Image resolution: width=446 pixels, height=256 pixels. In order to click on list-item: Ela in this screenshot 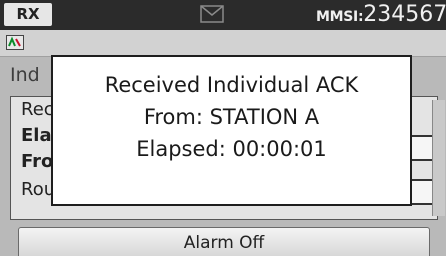, I will do `click(36, 135)`.